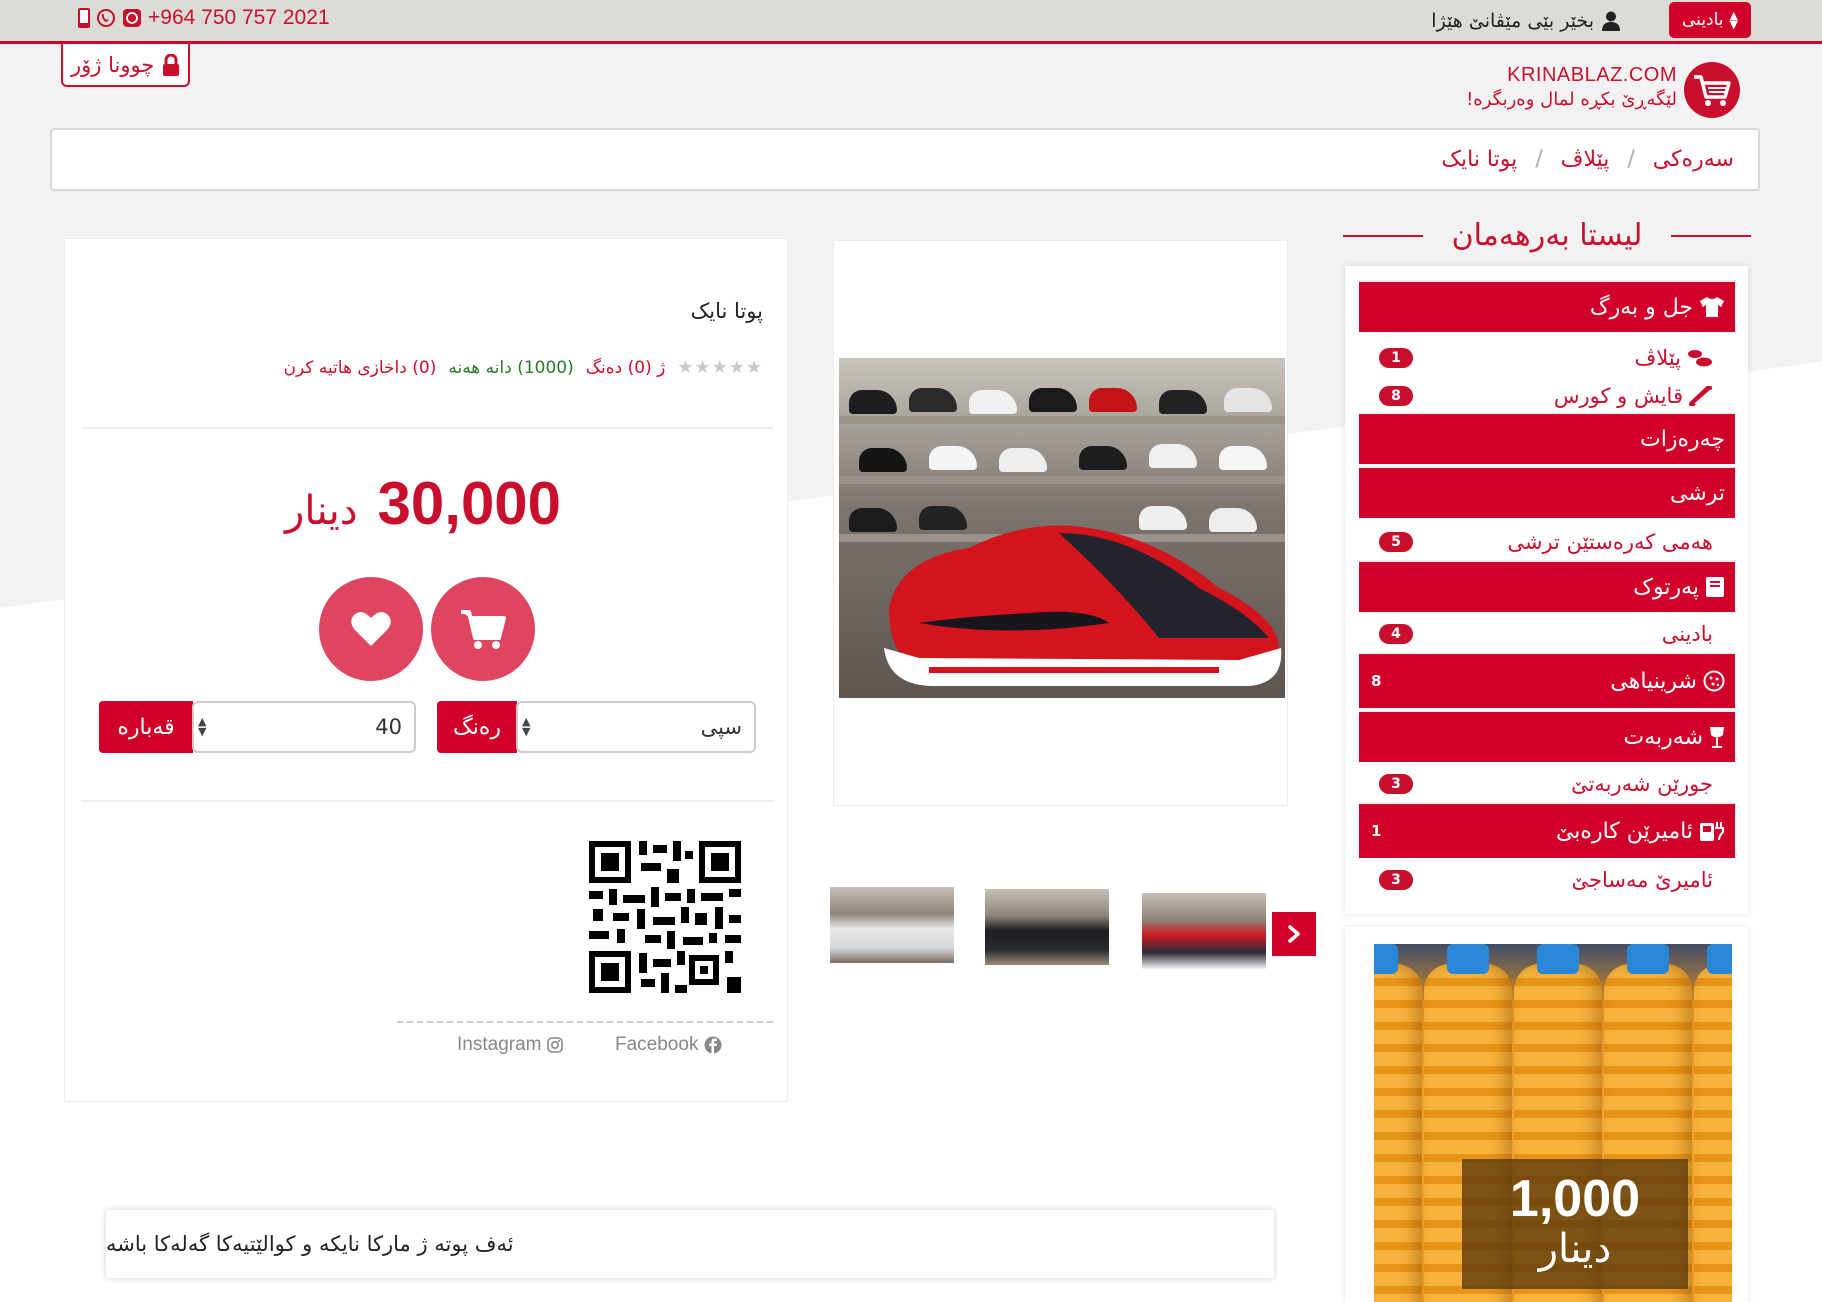 The image size is (1822, 1302). What do you see at coordinates (171, 64) in the screenshot?
I see `lock-icon` at bounding box center [171, 64].